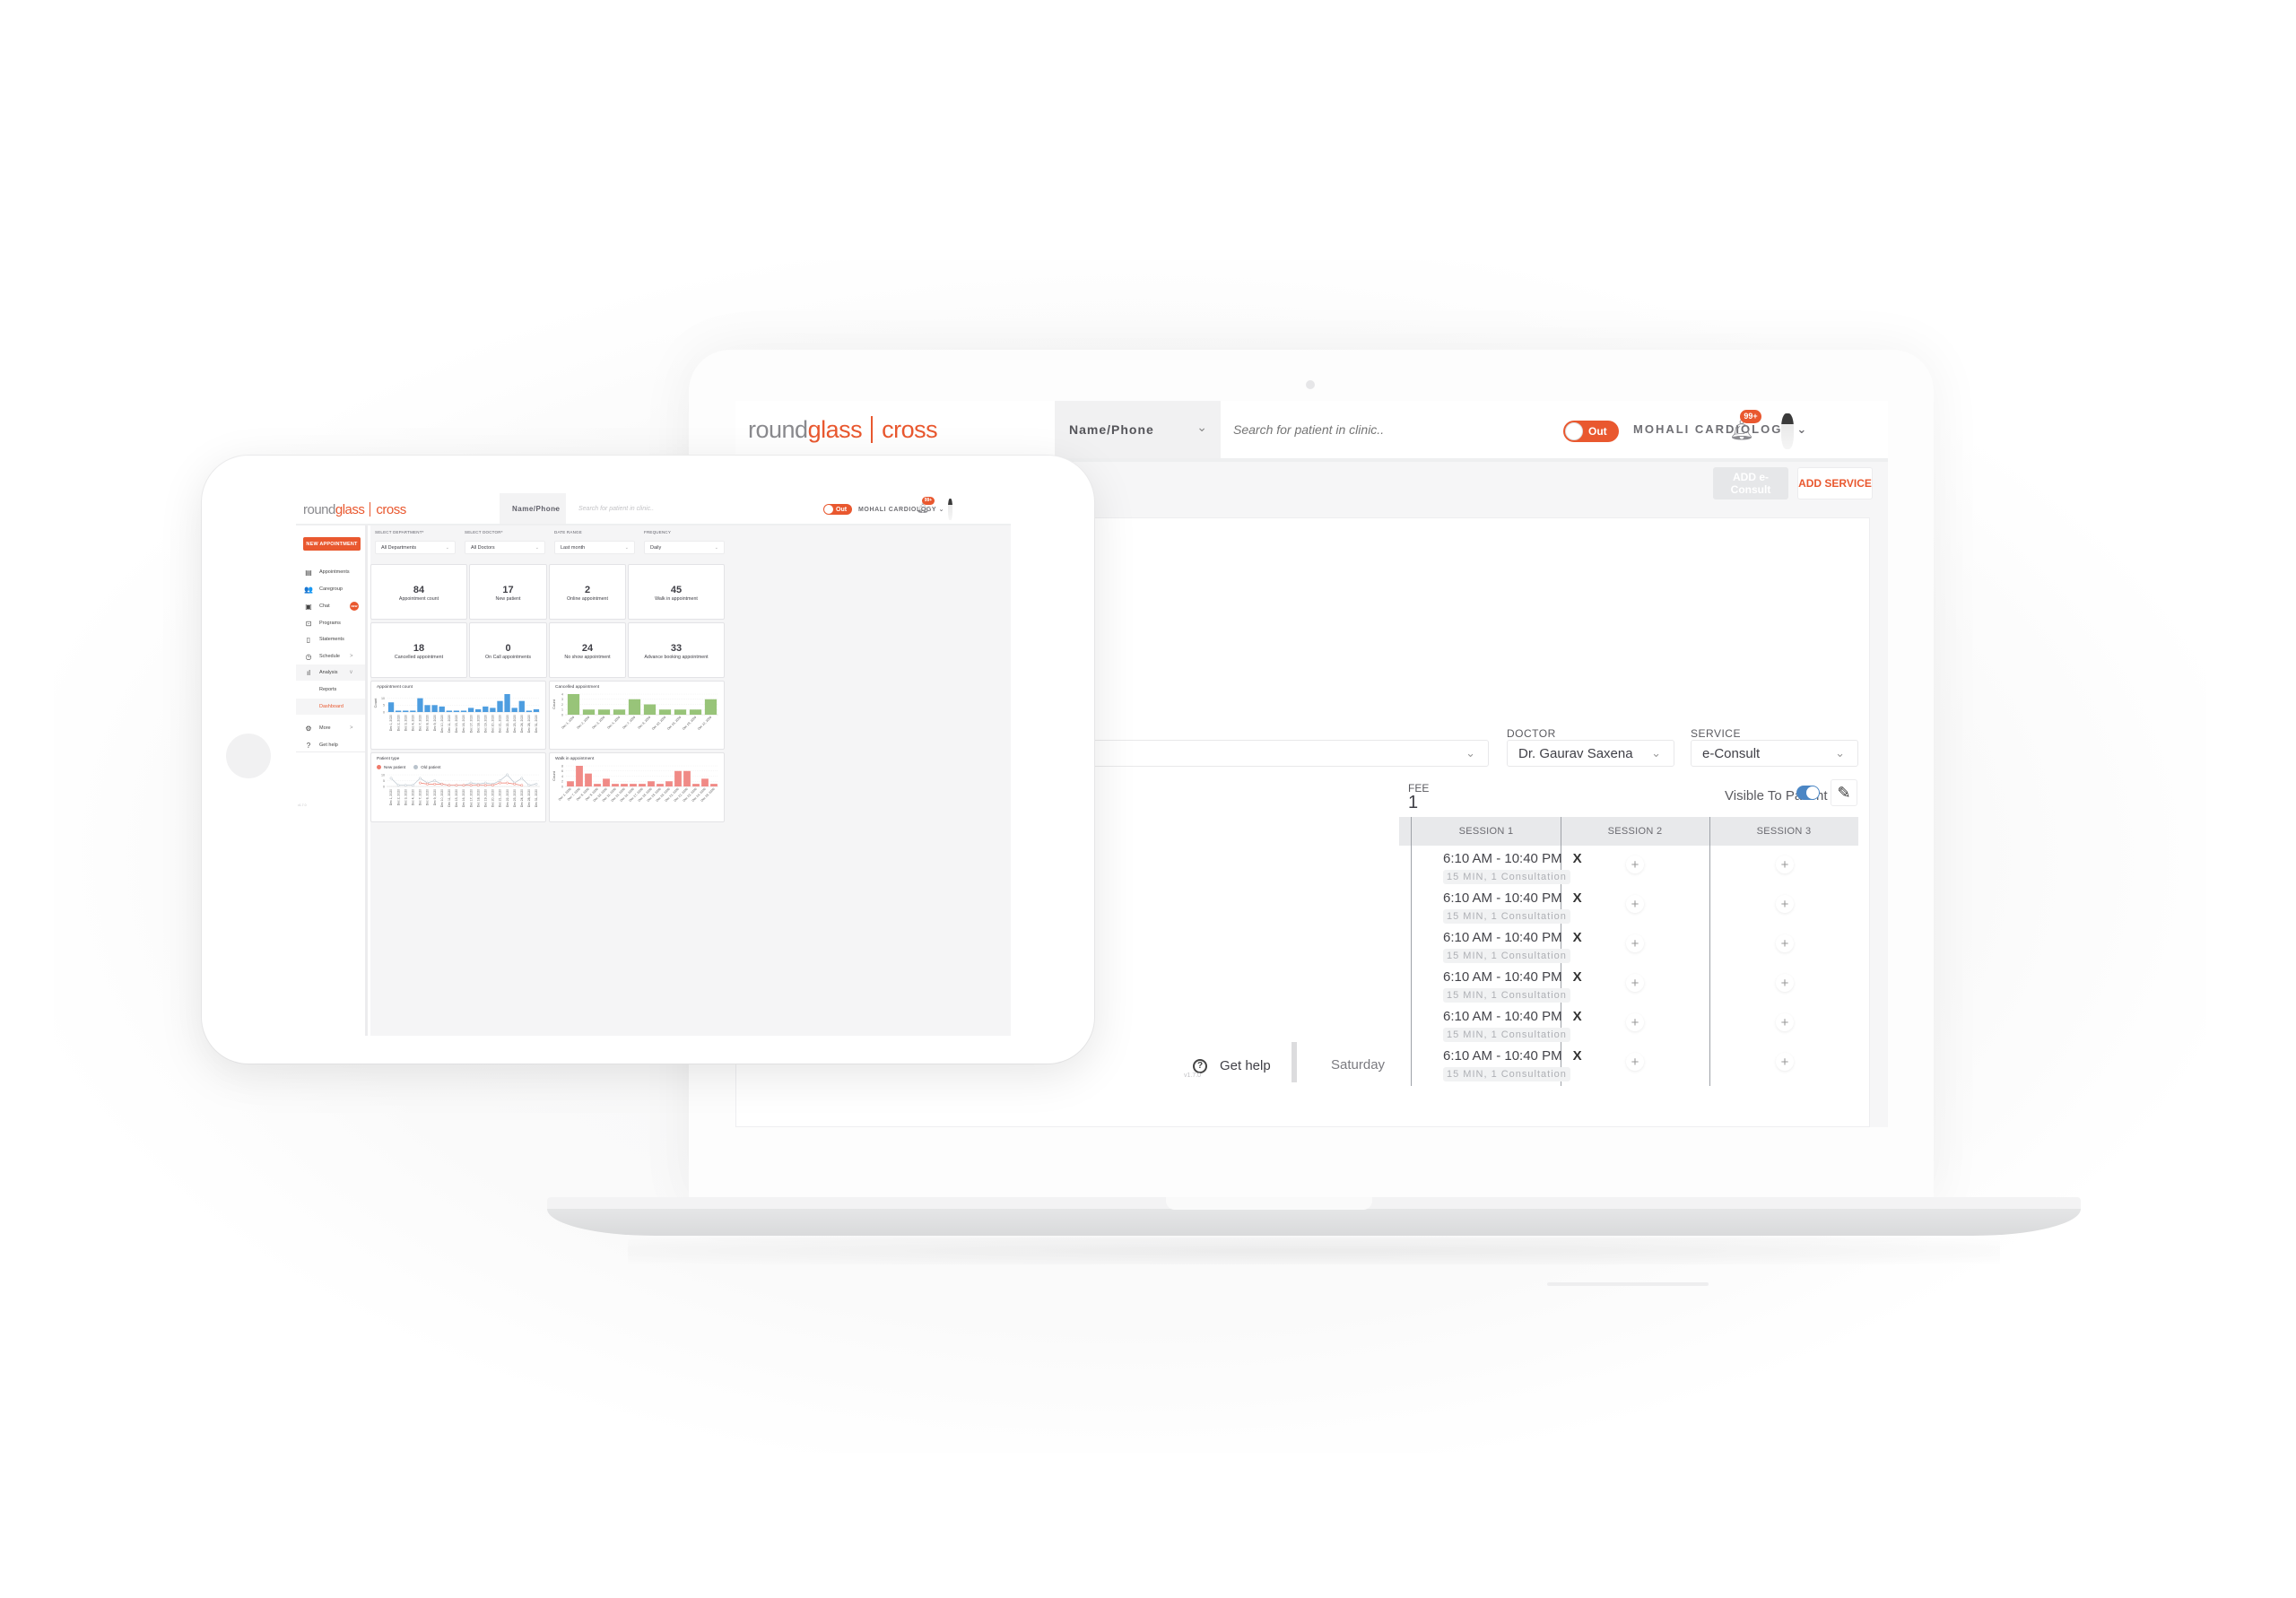  What do you see at coordinates (1282, 753) in the screenshot?
I see `clinic-select: ⌄` at bounding box center [1282, 753].